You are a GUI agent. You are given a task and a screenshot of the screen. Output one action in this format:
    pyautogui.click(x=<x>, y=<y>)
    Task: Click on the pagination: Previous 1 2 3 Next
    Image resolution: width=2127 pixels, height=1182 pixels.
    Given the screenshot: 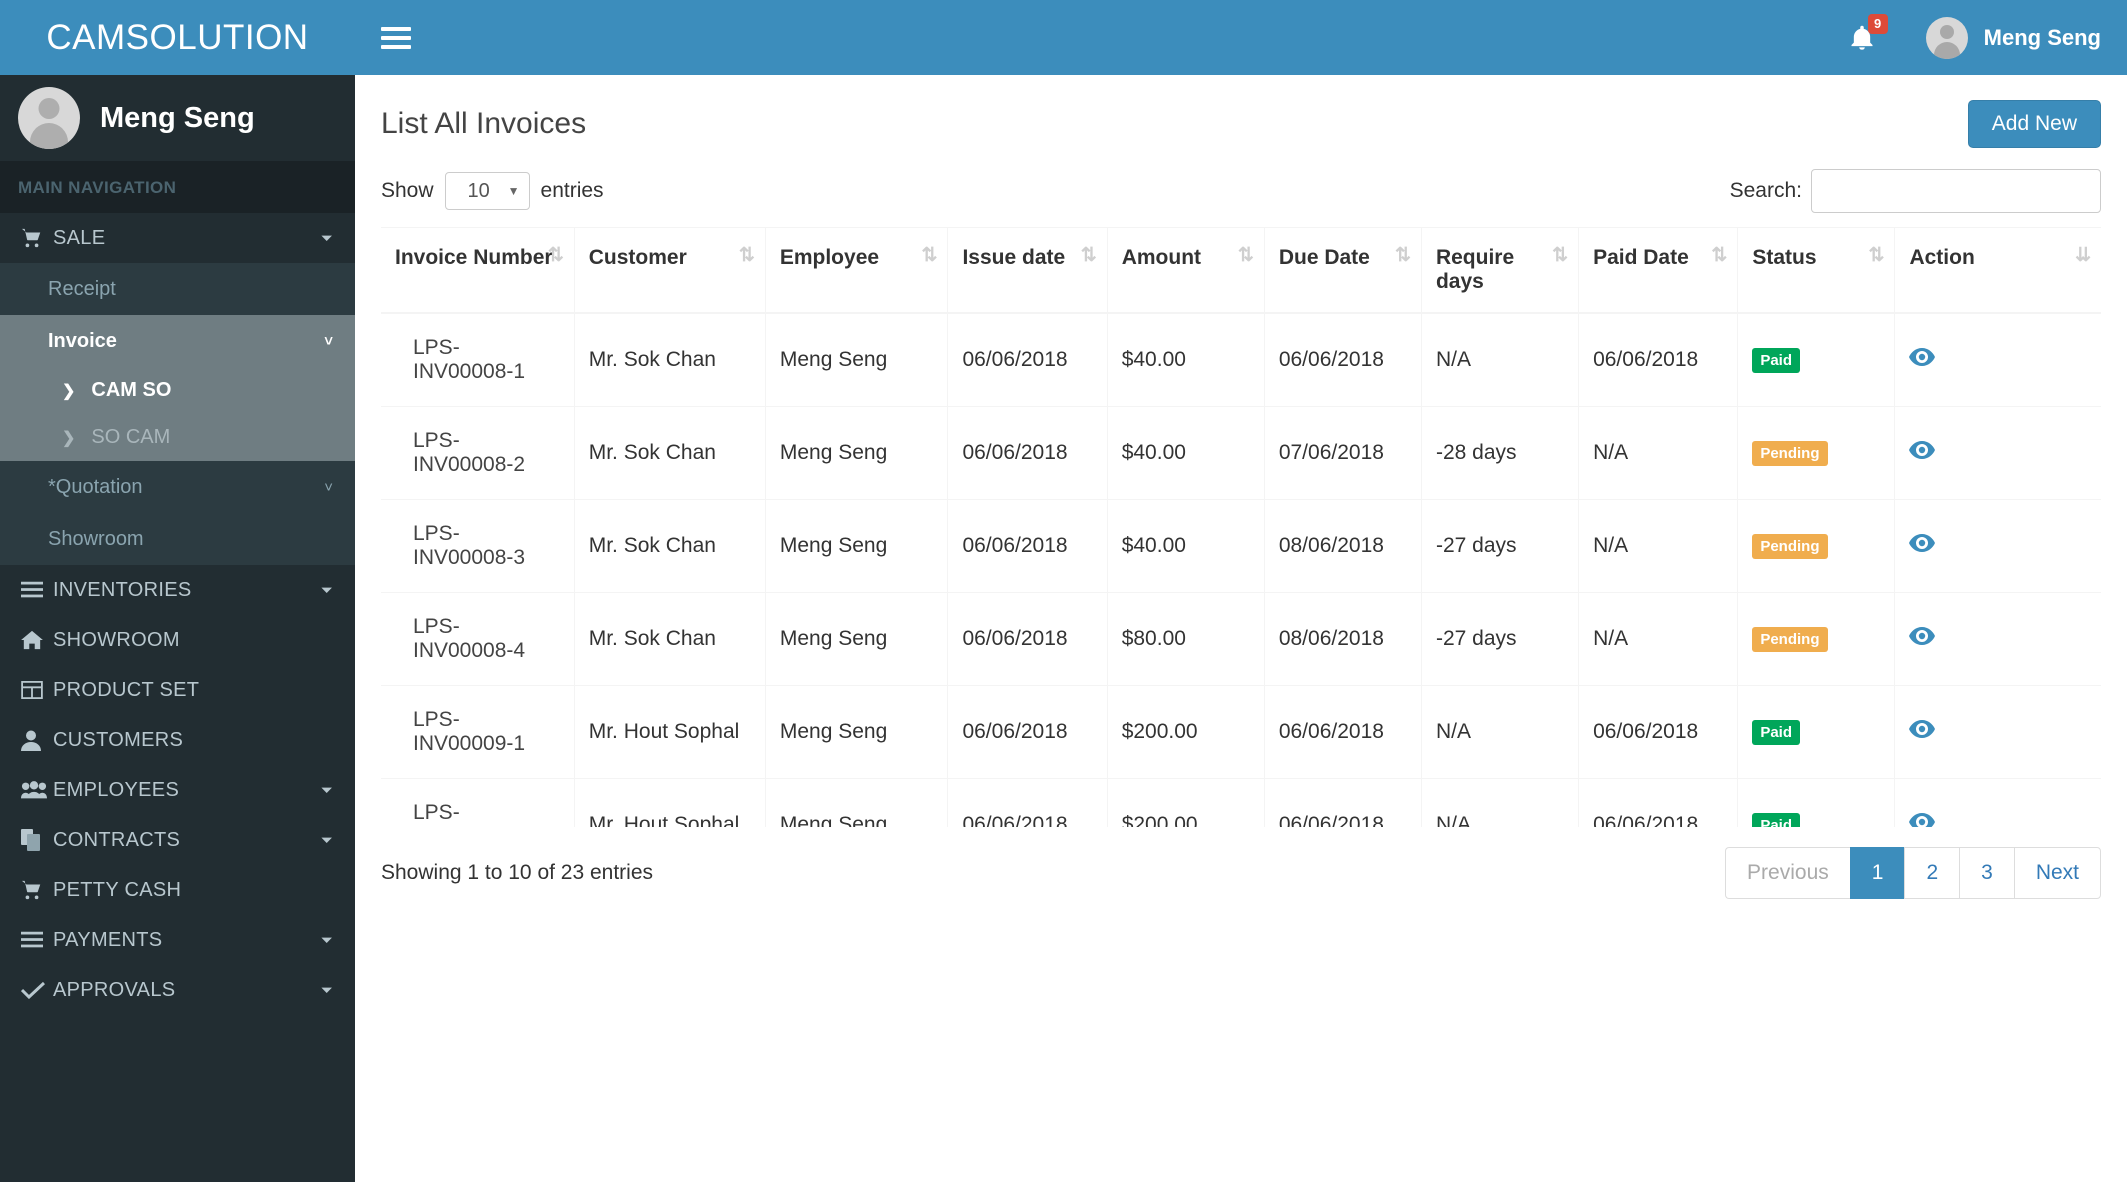 What is the action you would take?
    pyautogui.click(x=1913, y=873)
    